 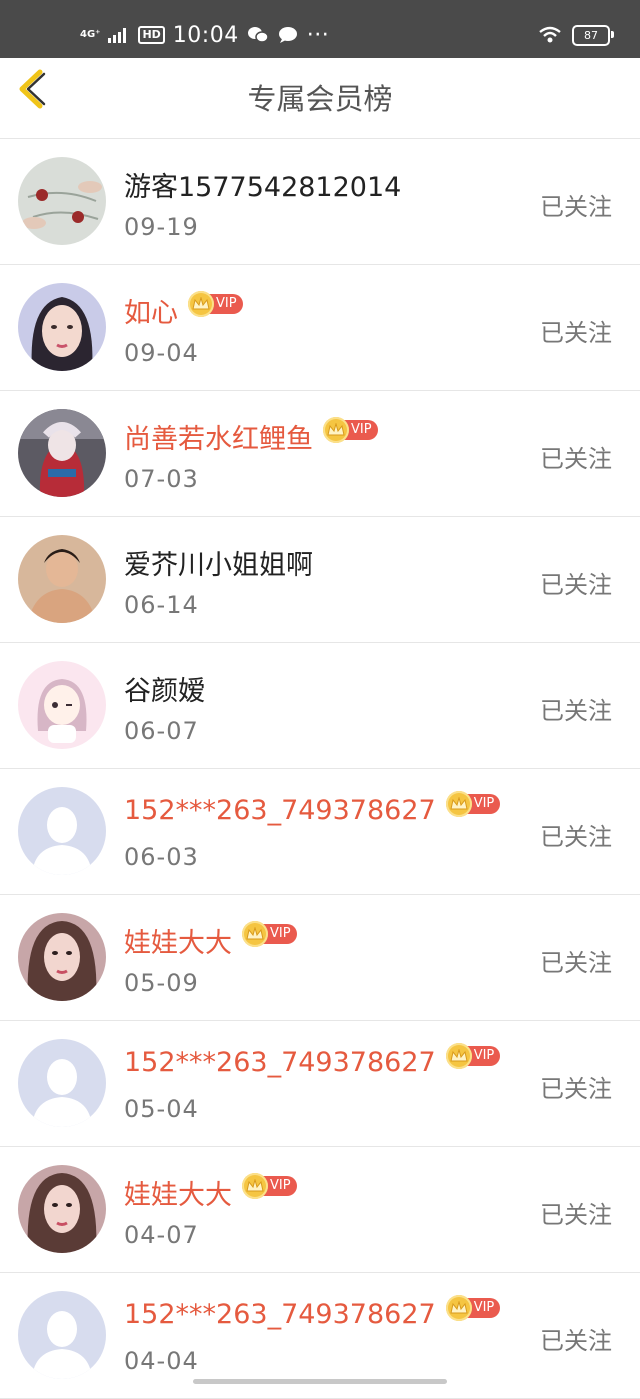 I want to click on name-line: 谷颜嫒, so click(x=164, y=688).